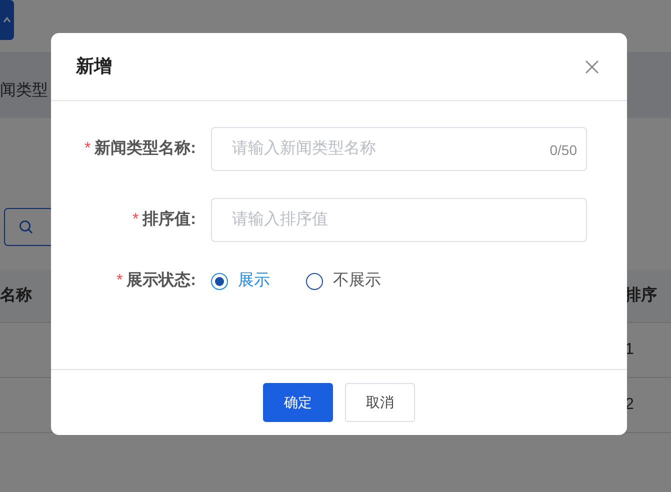 The image size is (671, 492). What do you see at coordinates (343, 281) in the screenshot?
I see `radio-option: 不展示` at bounding box center [343, 281].